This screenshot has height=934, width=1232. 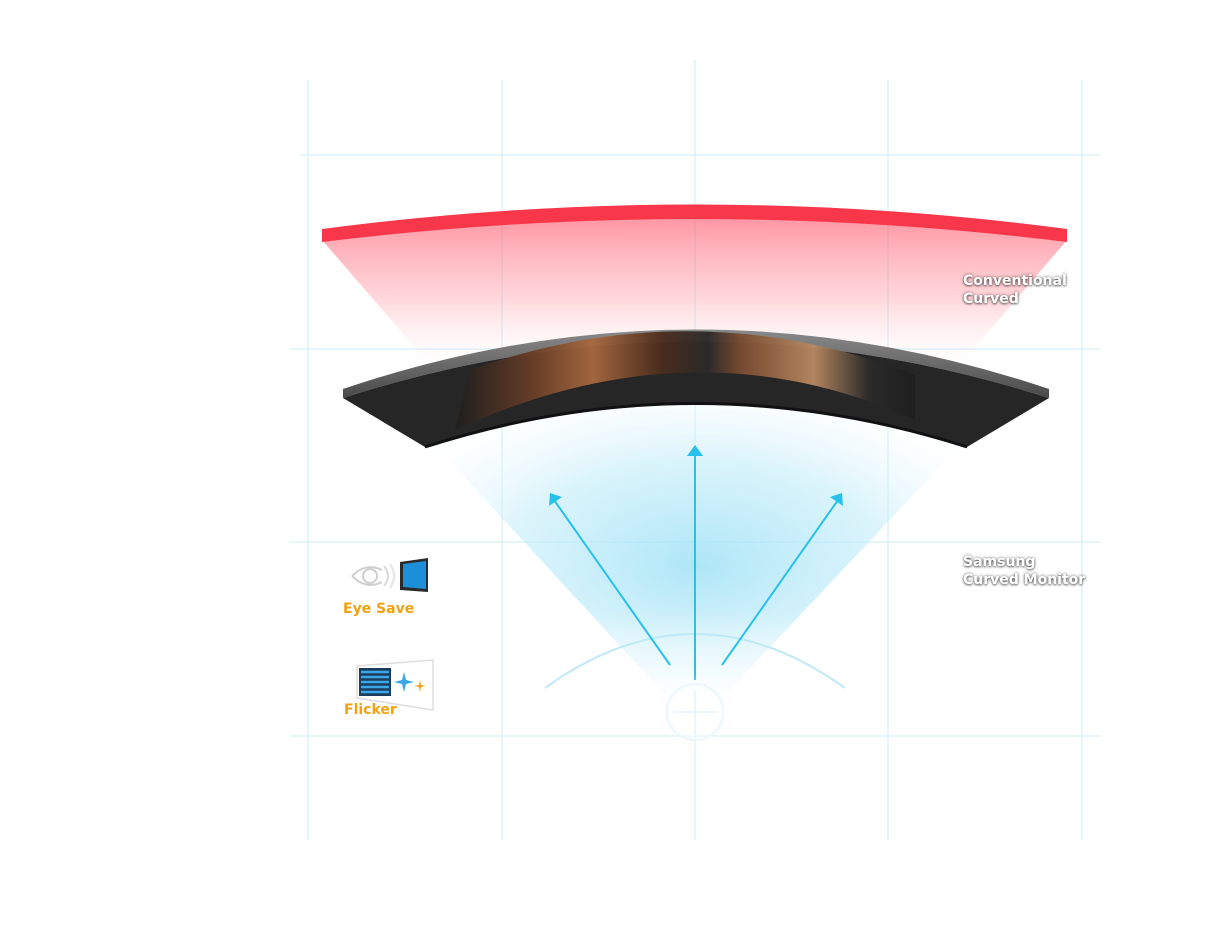 I want to click on eye-monitor-icon, so click(x=390, y=576).